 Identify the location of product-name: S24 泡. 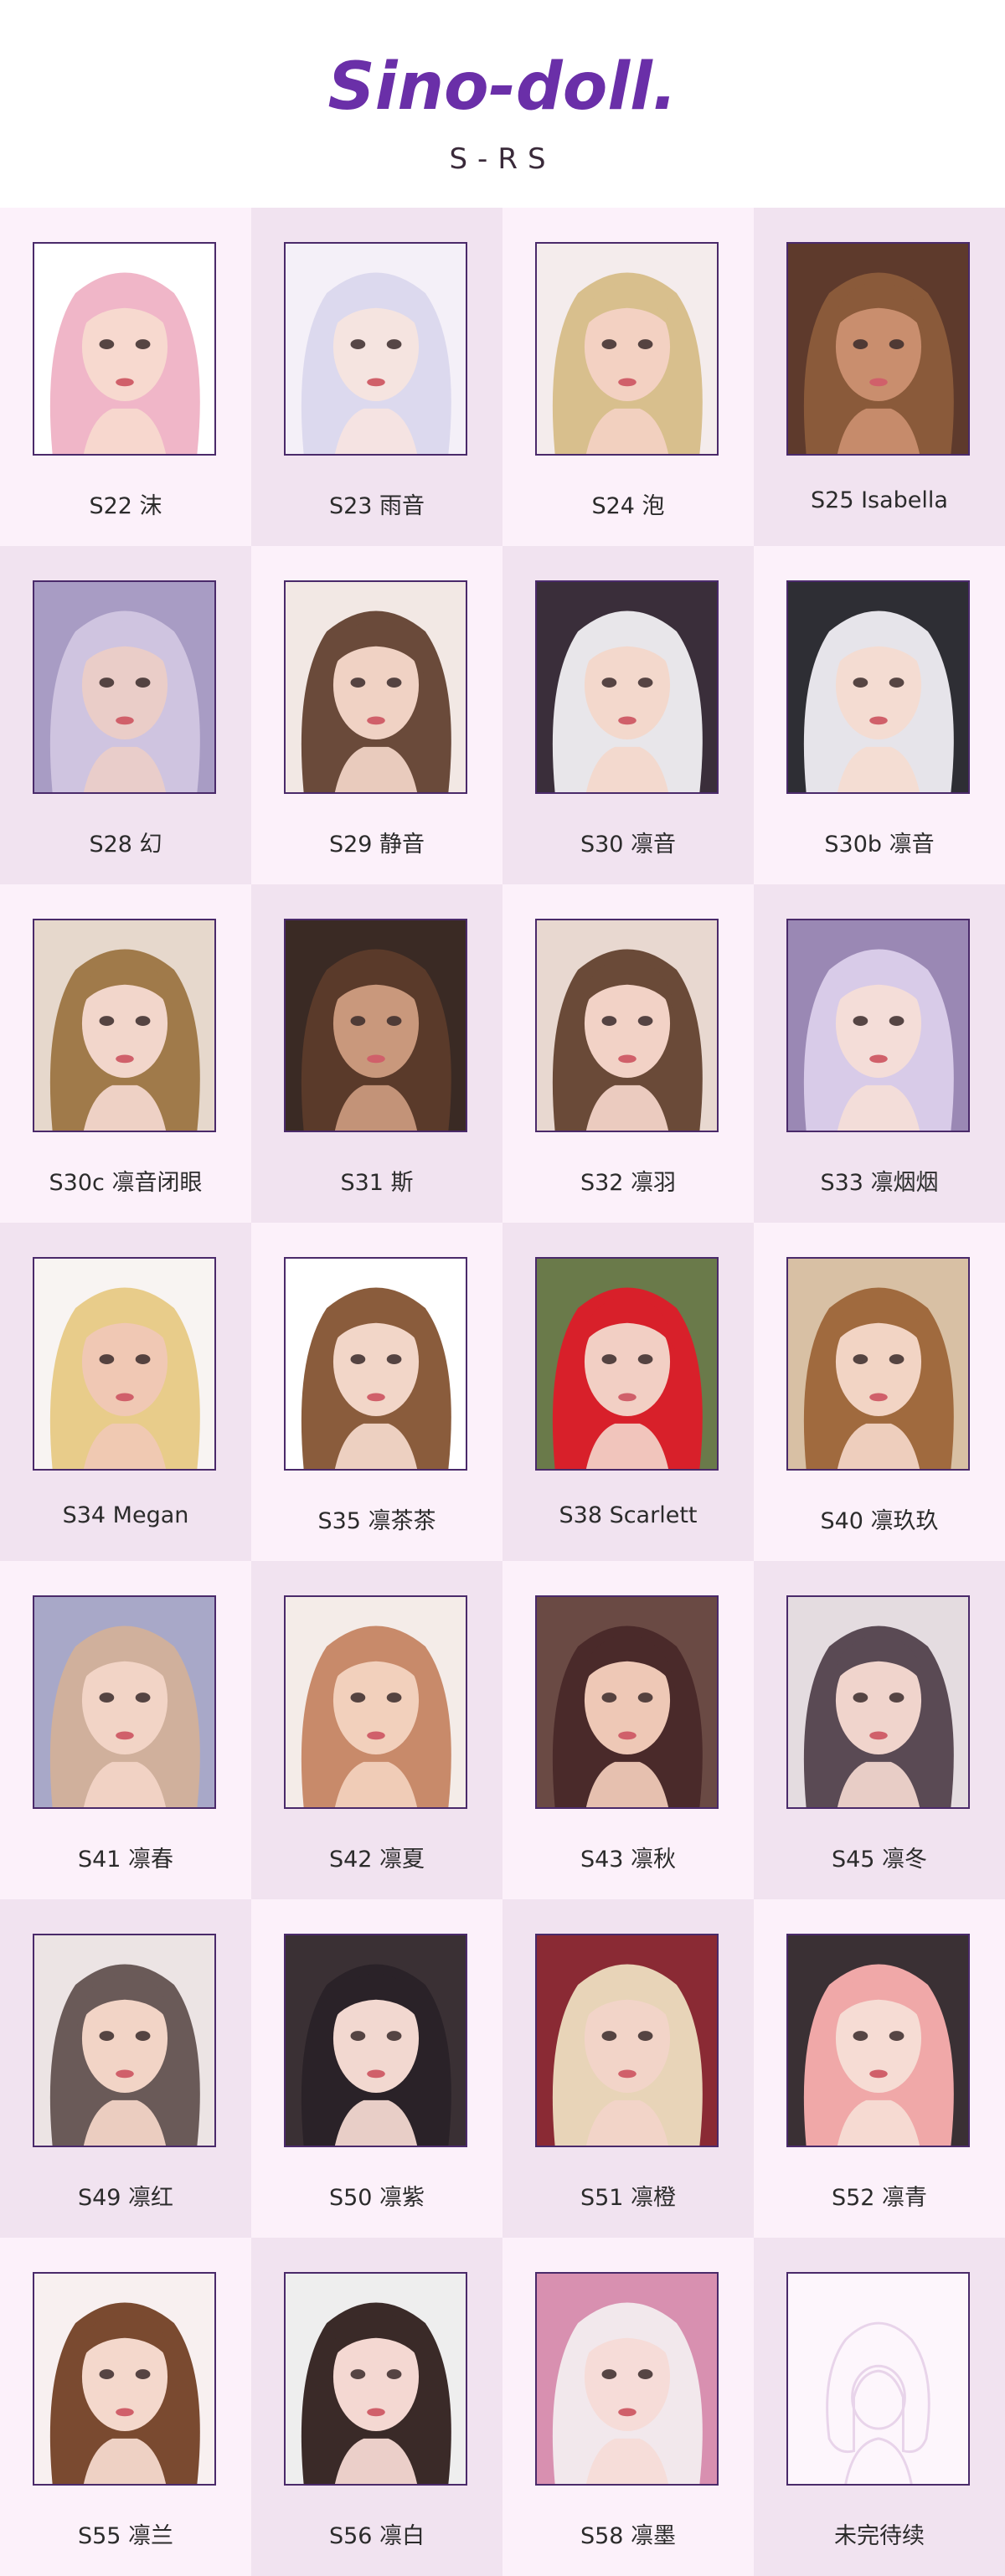
(628, 506).